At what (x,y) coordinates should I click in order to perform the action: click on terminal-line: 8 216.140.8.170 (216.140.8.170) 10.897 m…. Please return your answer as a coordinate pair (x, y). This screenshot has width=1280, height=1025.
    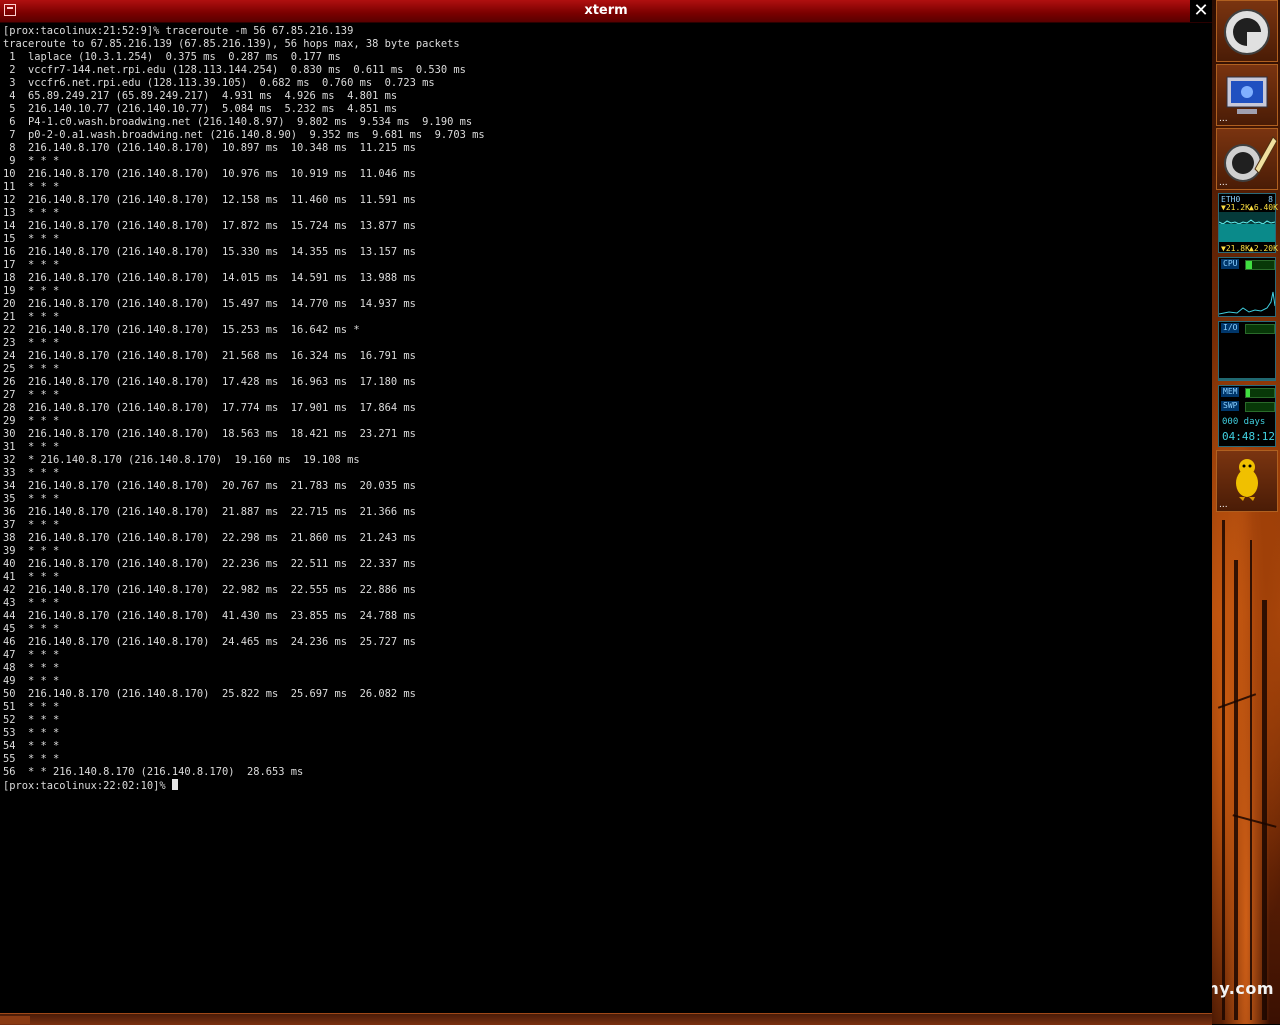
    Looking at the image, I should click on (209, 148).